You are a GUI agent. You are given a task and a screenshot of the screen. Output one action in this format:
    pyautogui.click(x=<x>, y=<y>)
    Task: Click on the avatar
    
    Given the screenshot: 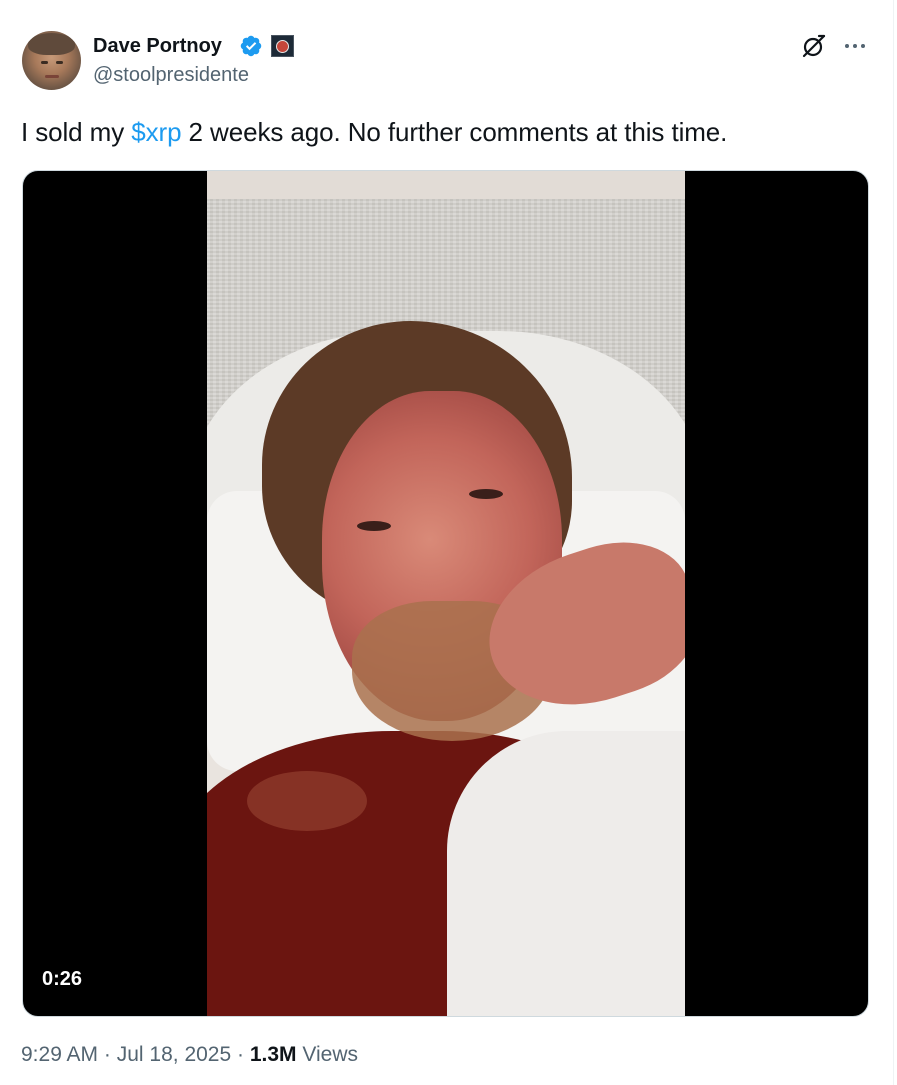 What is the action you would take?
    pyautogui.click(x=51, y=60)
    